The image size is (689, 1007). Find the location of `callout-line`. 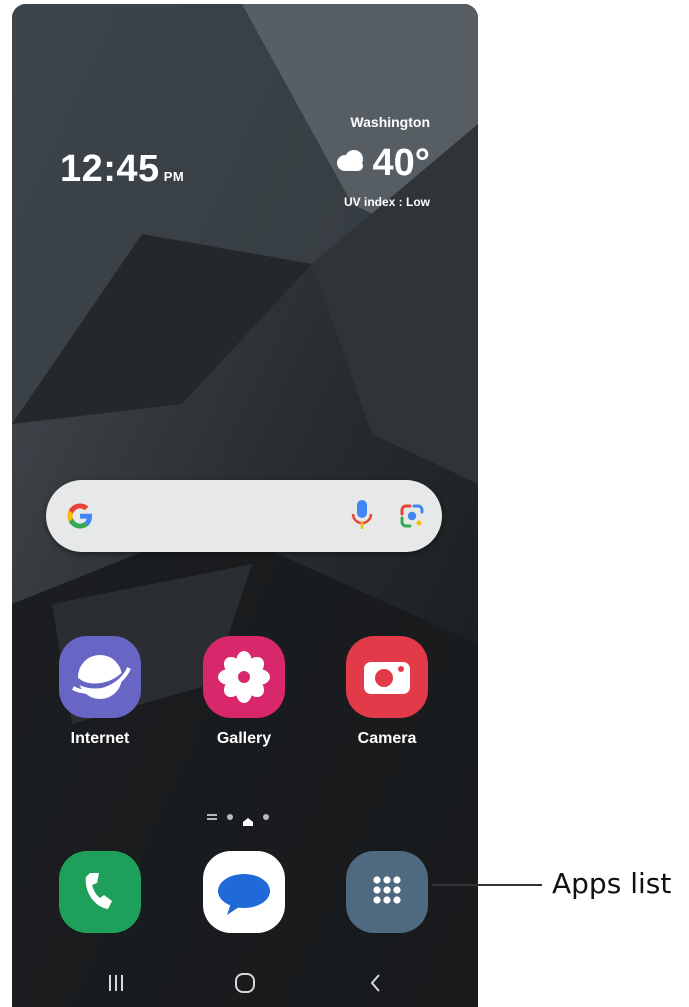

callout-line is located at coordinates (487, 885).